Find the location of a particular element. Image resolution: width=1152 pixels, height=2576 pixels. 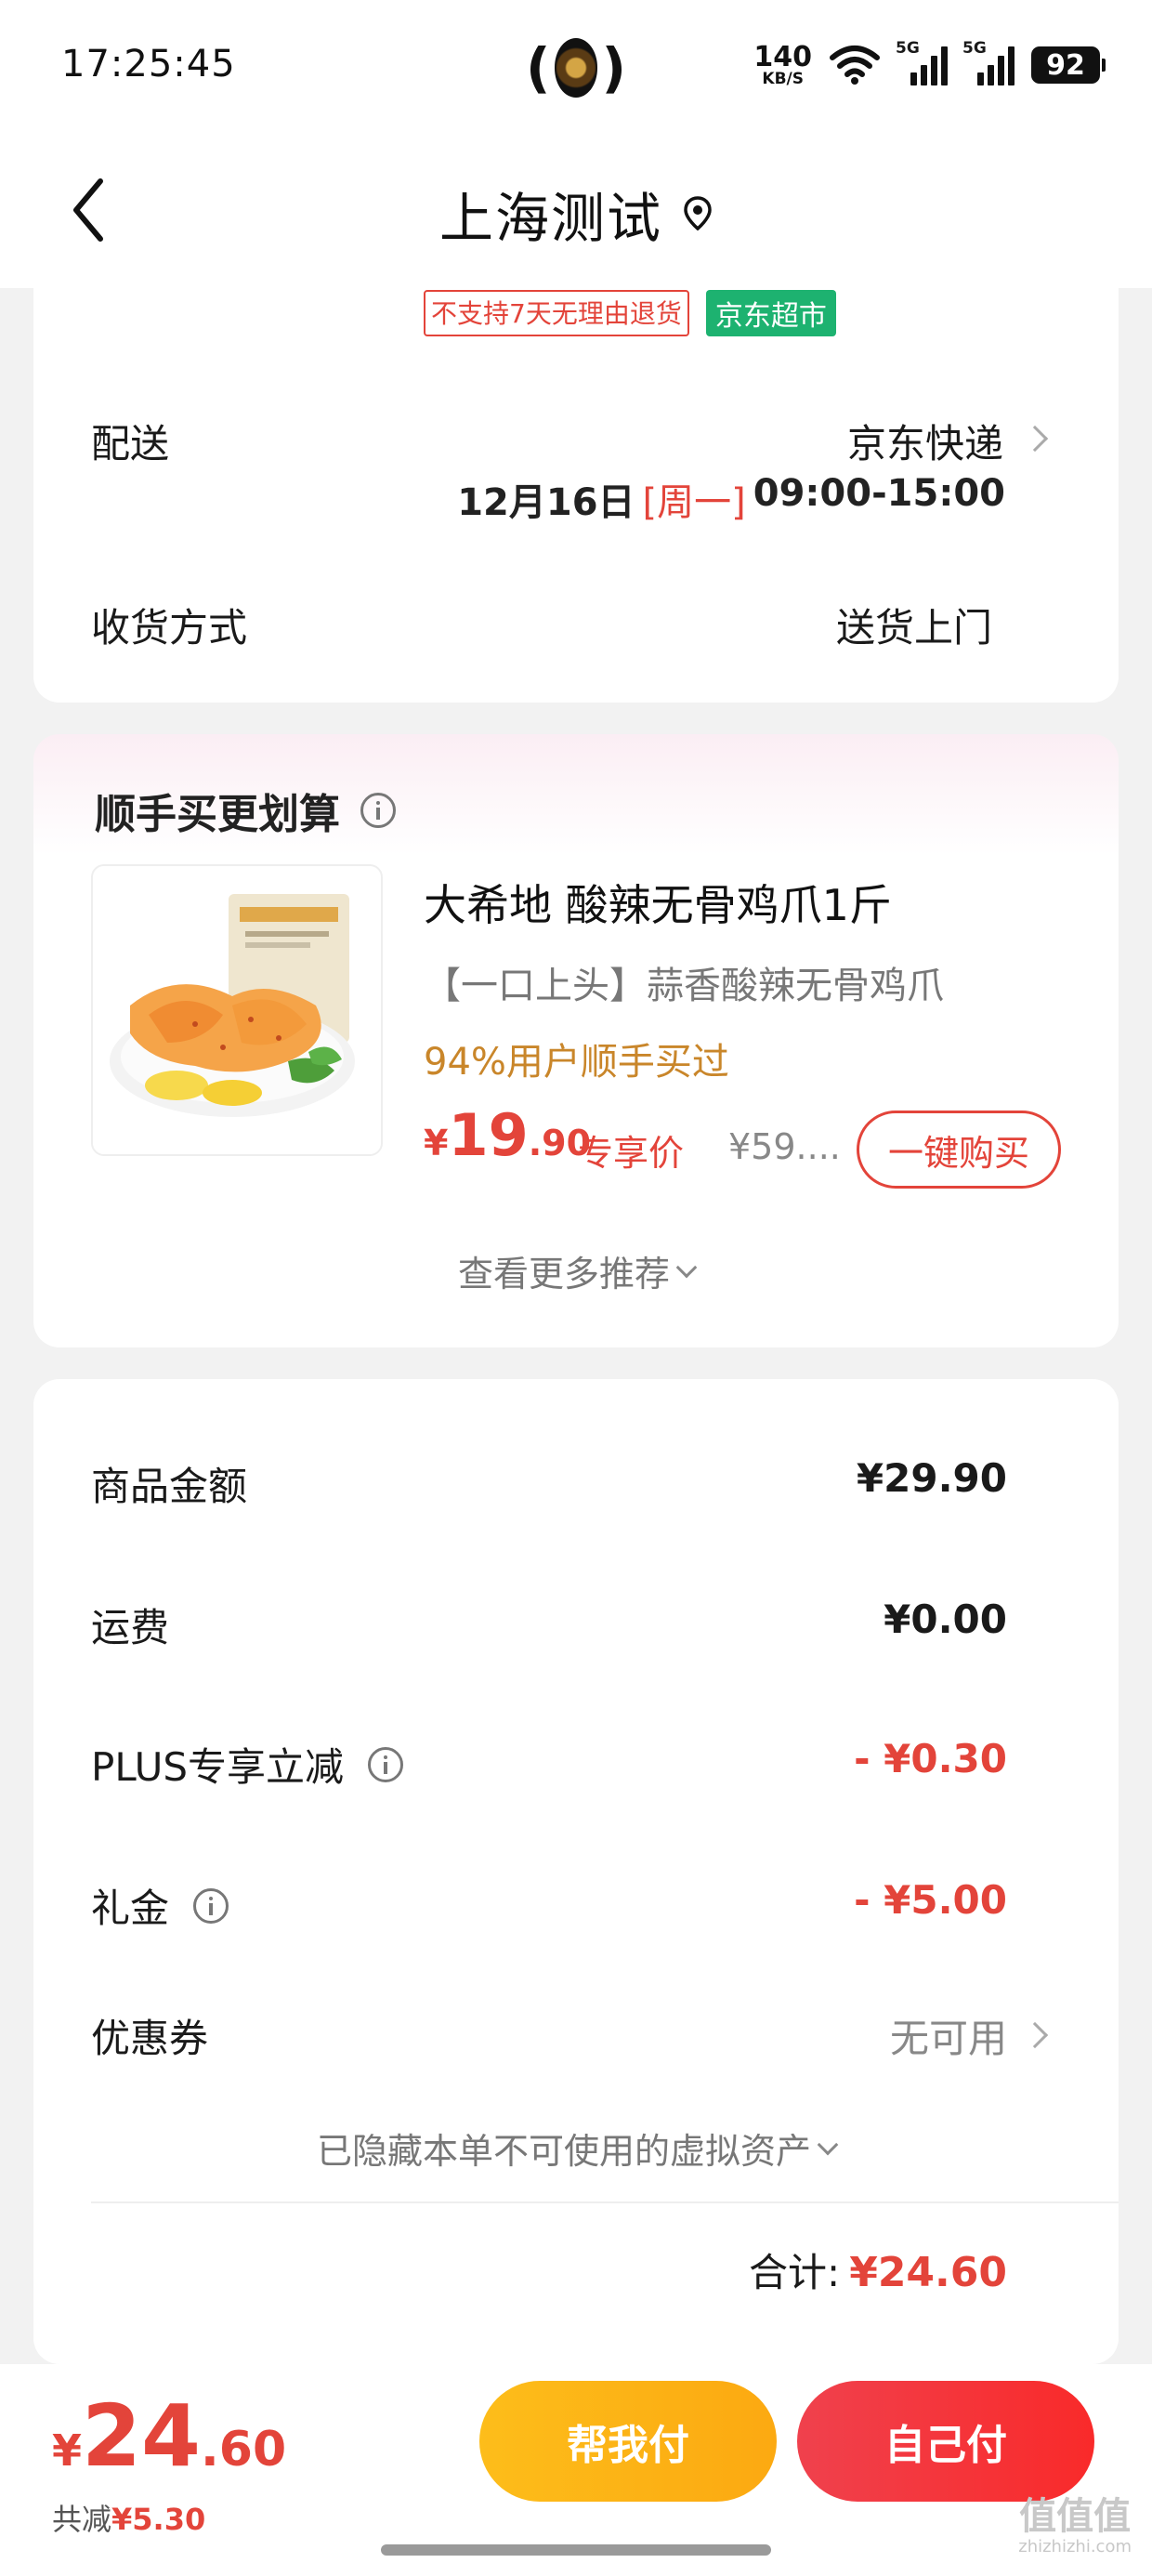

gift-money-label: 礼金 is located at coordinates (130, 1908).